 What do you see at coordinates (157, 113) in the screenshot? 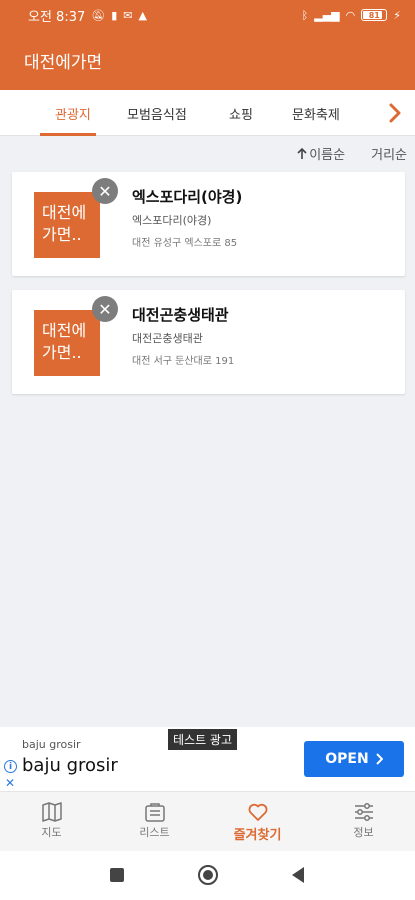
I see `tab-model-restaurants: 모범음식점` at bounding box center [157, 113].